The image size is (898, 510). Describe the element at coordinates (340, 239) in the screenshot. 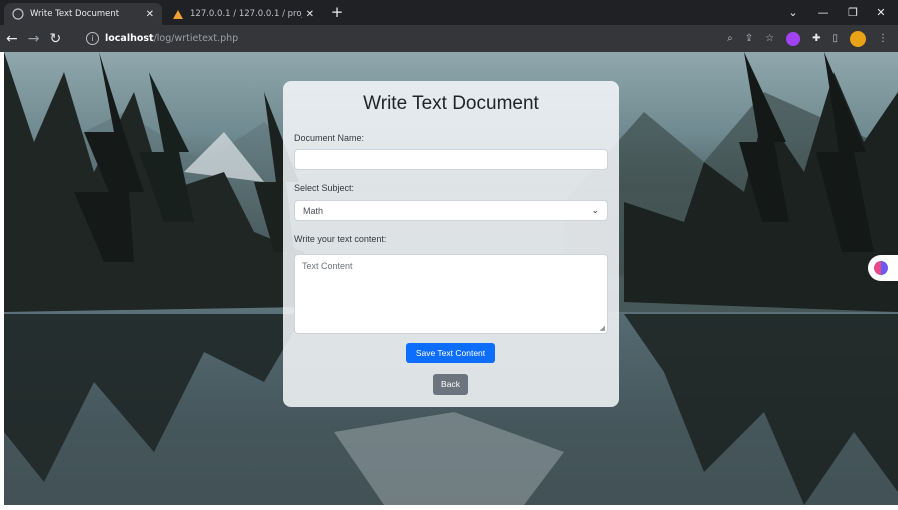

I see `content-label: Write your text content:` at that location.